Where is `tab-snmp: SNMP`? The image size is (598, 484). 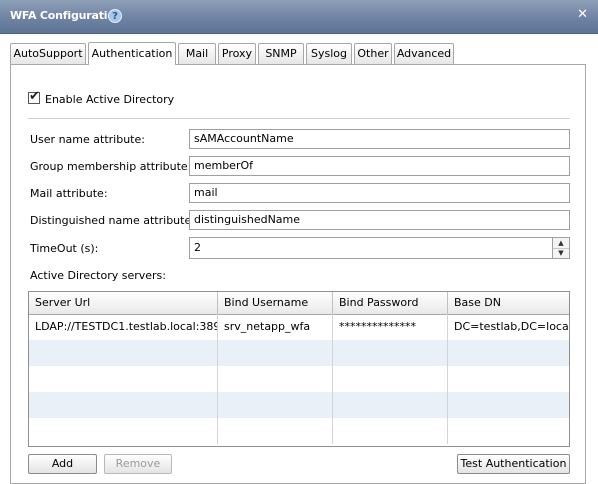 tab-snmp: SNMP is located at coordinates (281, 53).